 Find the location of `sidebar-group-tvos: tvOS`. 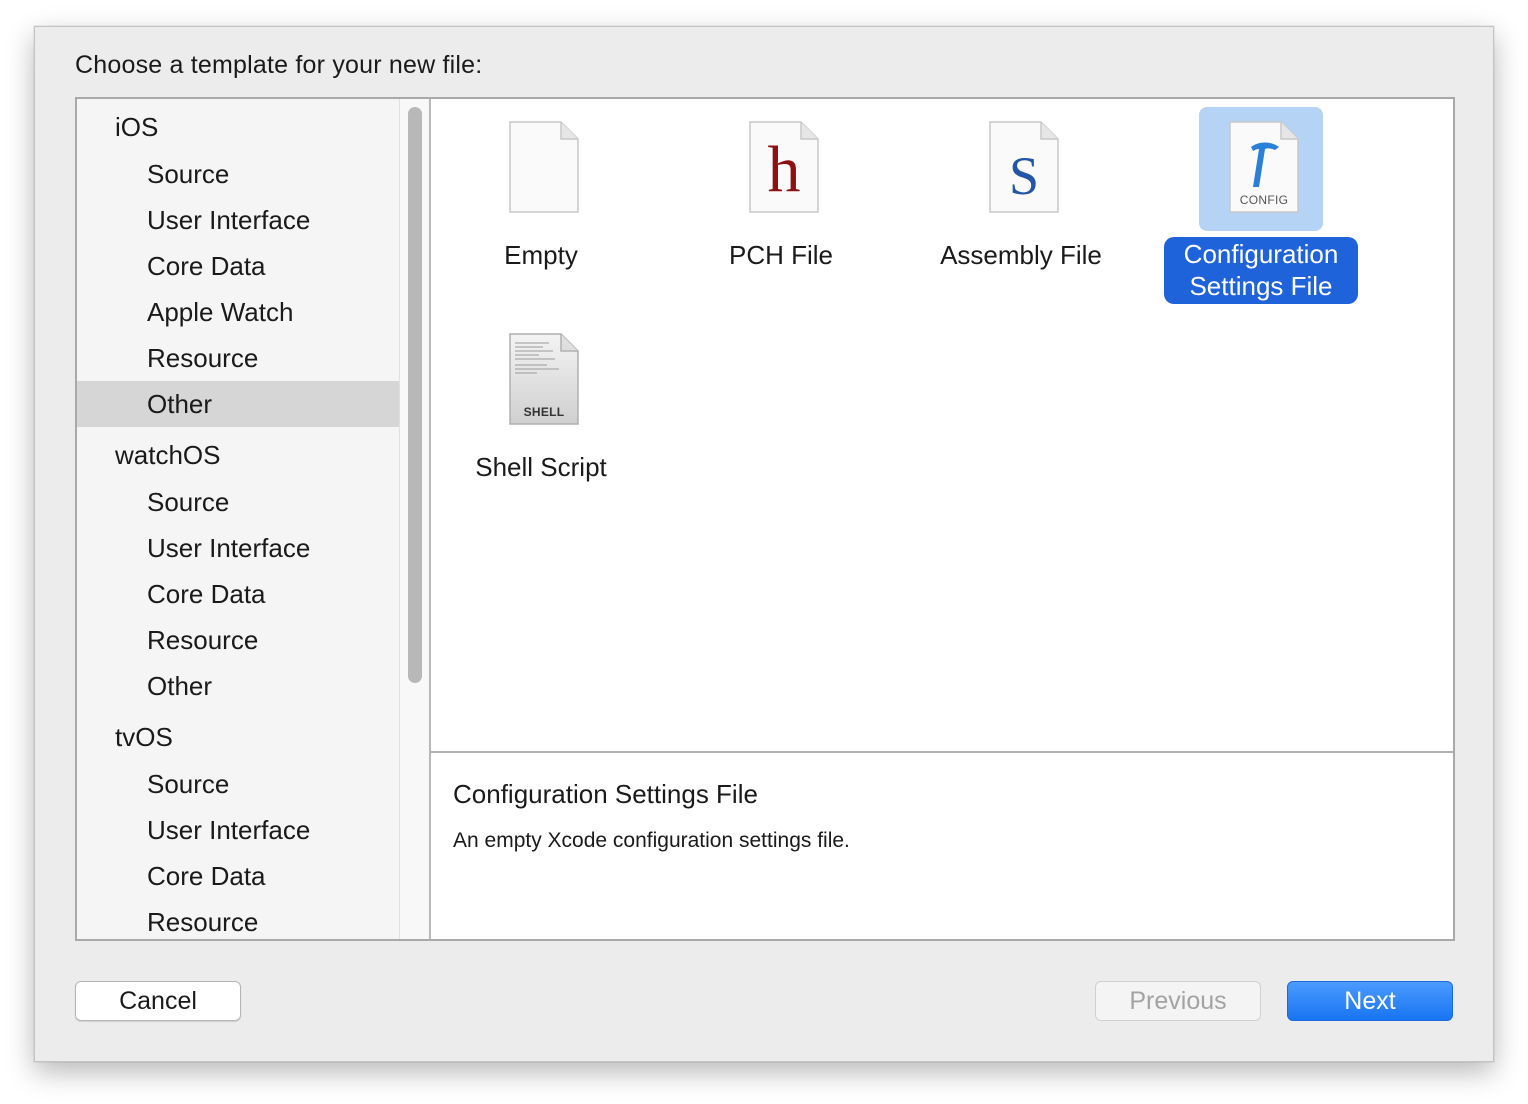

sidebar-group-tvos: tvOS is located at coordinates (144, 737).